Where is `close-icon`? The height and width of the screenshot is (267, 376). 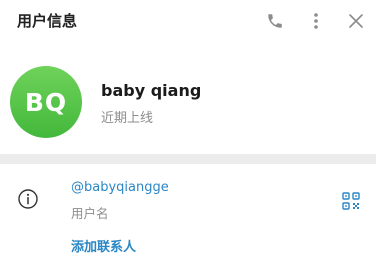
close-icon is located at coordinates (356, 21).